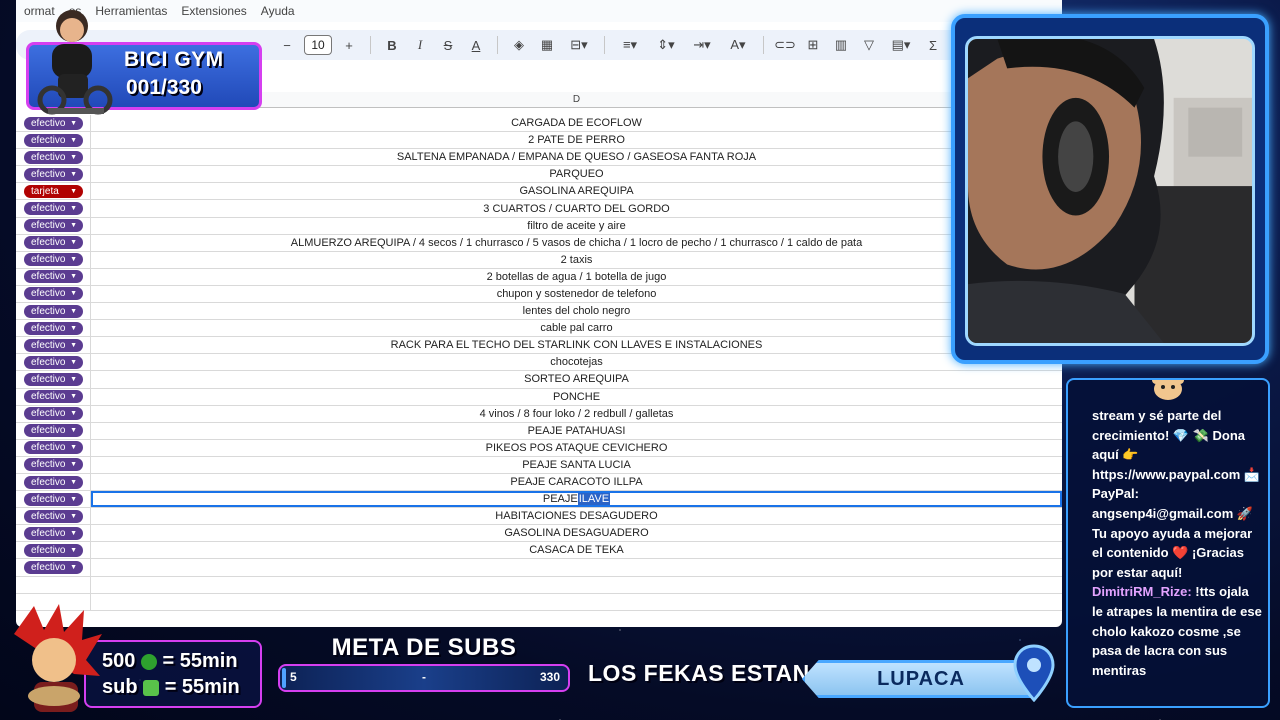  I want to click on font-size-increase-button: +, so click(349, 45).